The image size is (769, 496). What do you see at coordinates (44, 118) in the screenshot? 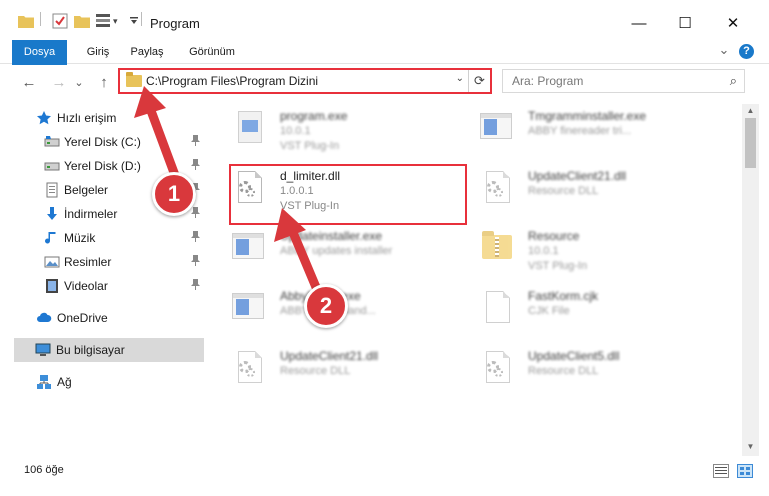
I see `star-icon` at bounding box center [44, 118].